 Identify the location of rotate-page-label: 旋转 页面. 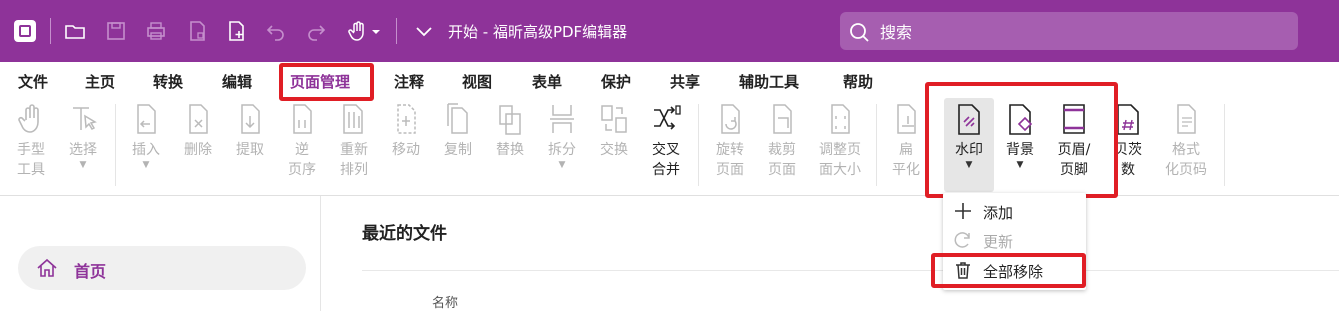
(730, 160).